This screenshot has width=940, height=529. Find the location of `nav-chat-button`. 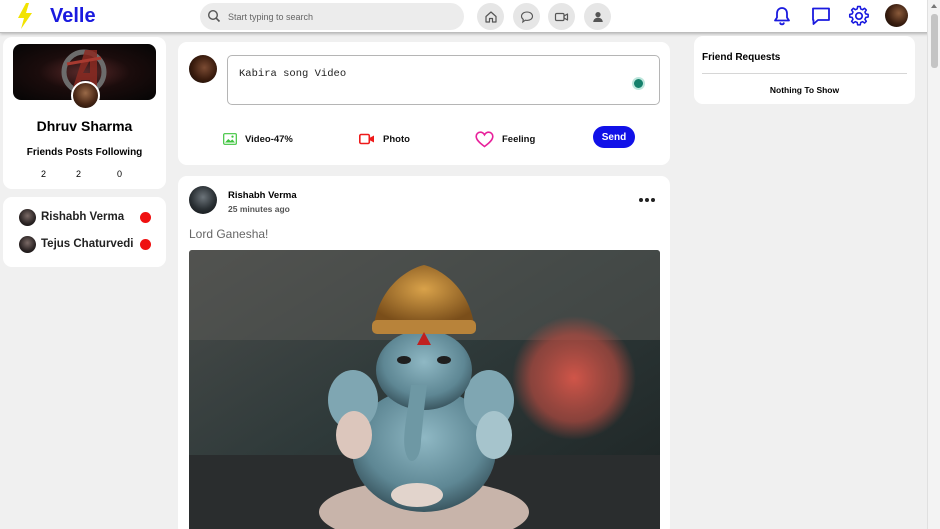

nav-chat-button is located at coordinates (526, 16).